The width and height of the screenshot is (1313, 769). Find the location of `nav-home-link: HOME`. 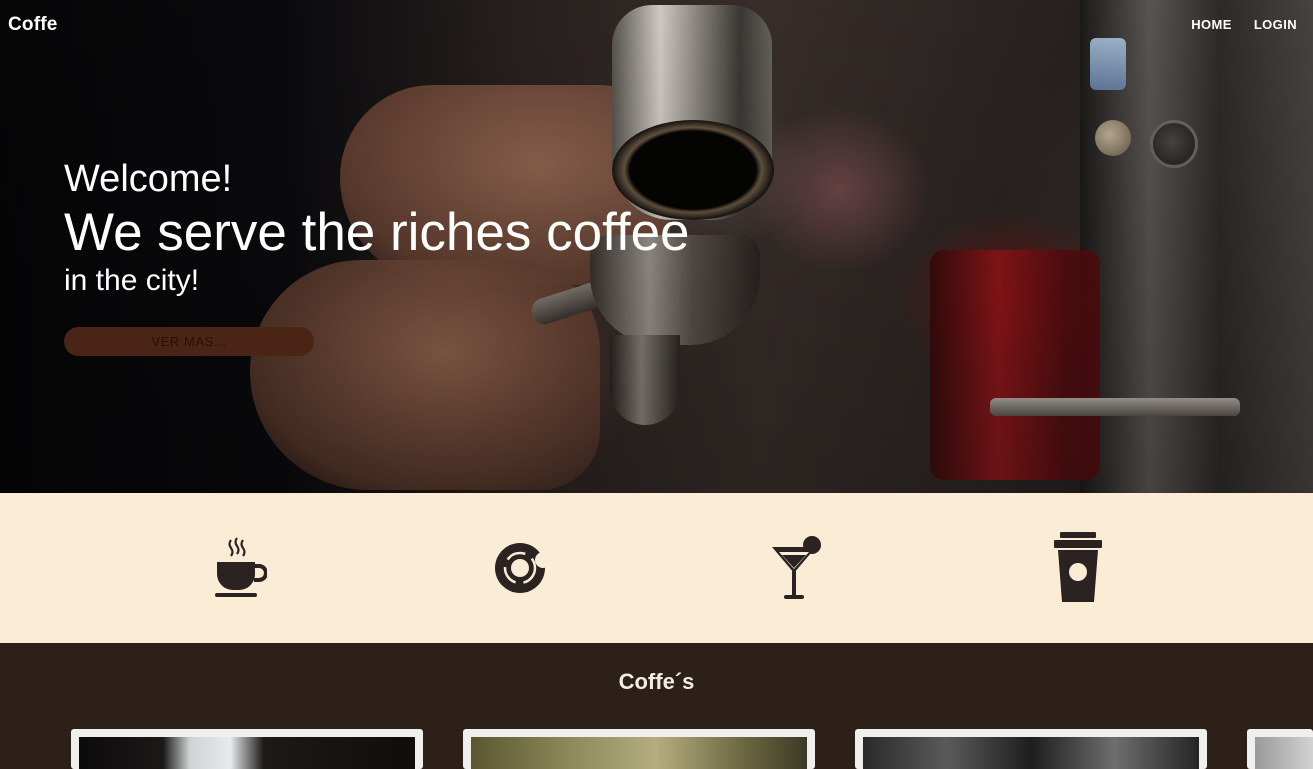

nav-home-link: HOME is located at coordinates (1211, 24).